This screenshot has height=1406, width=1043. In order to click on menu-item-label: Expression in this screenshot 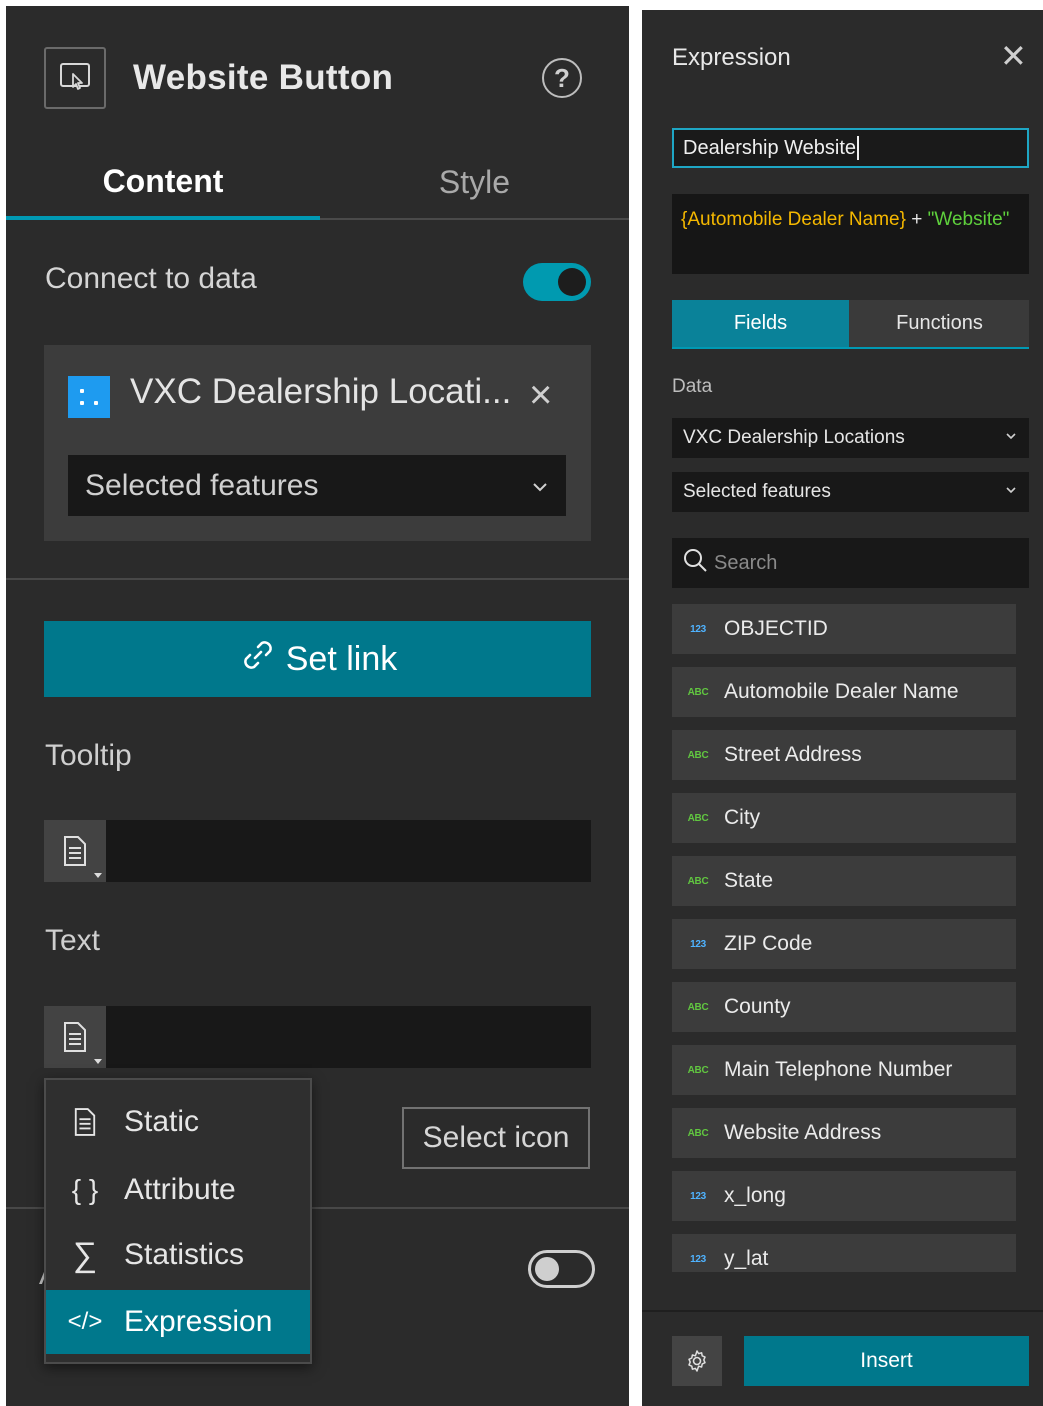, I will do `click(198, 1321)`.